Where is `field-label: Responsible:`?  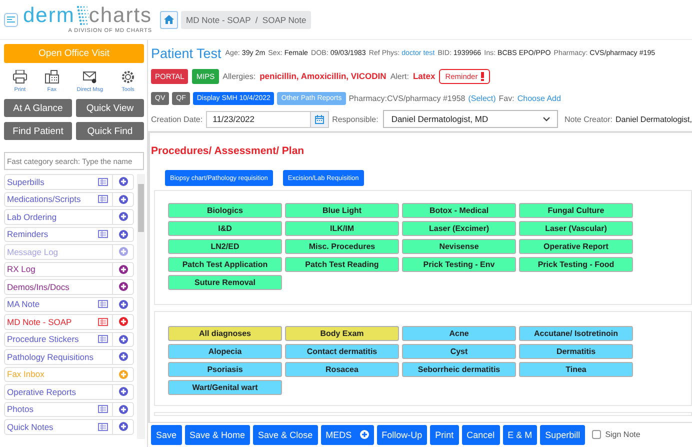 field-label: Responsible: is located at coordinates (355, 119).